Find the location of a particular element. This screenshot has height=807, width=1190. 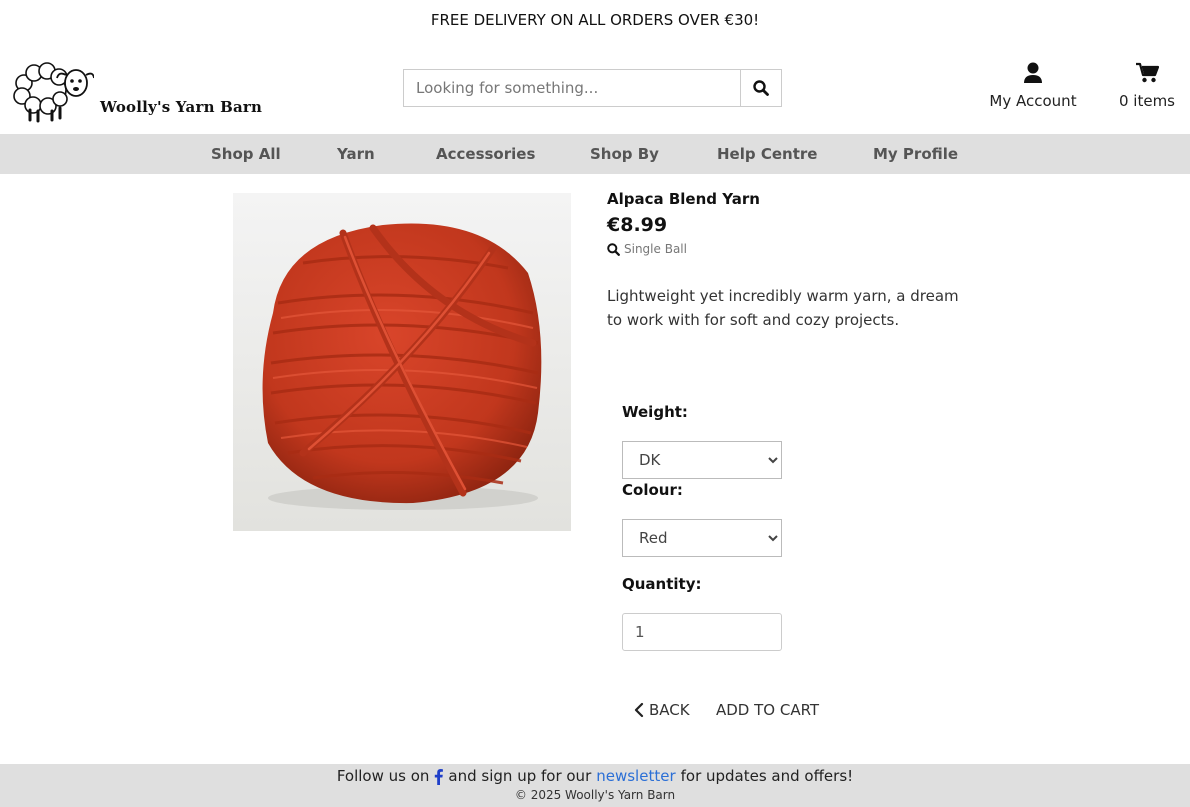

facebook-icon is located at coordinates (439, 776).